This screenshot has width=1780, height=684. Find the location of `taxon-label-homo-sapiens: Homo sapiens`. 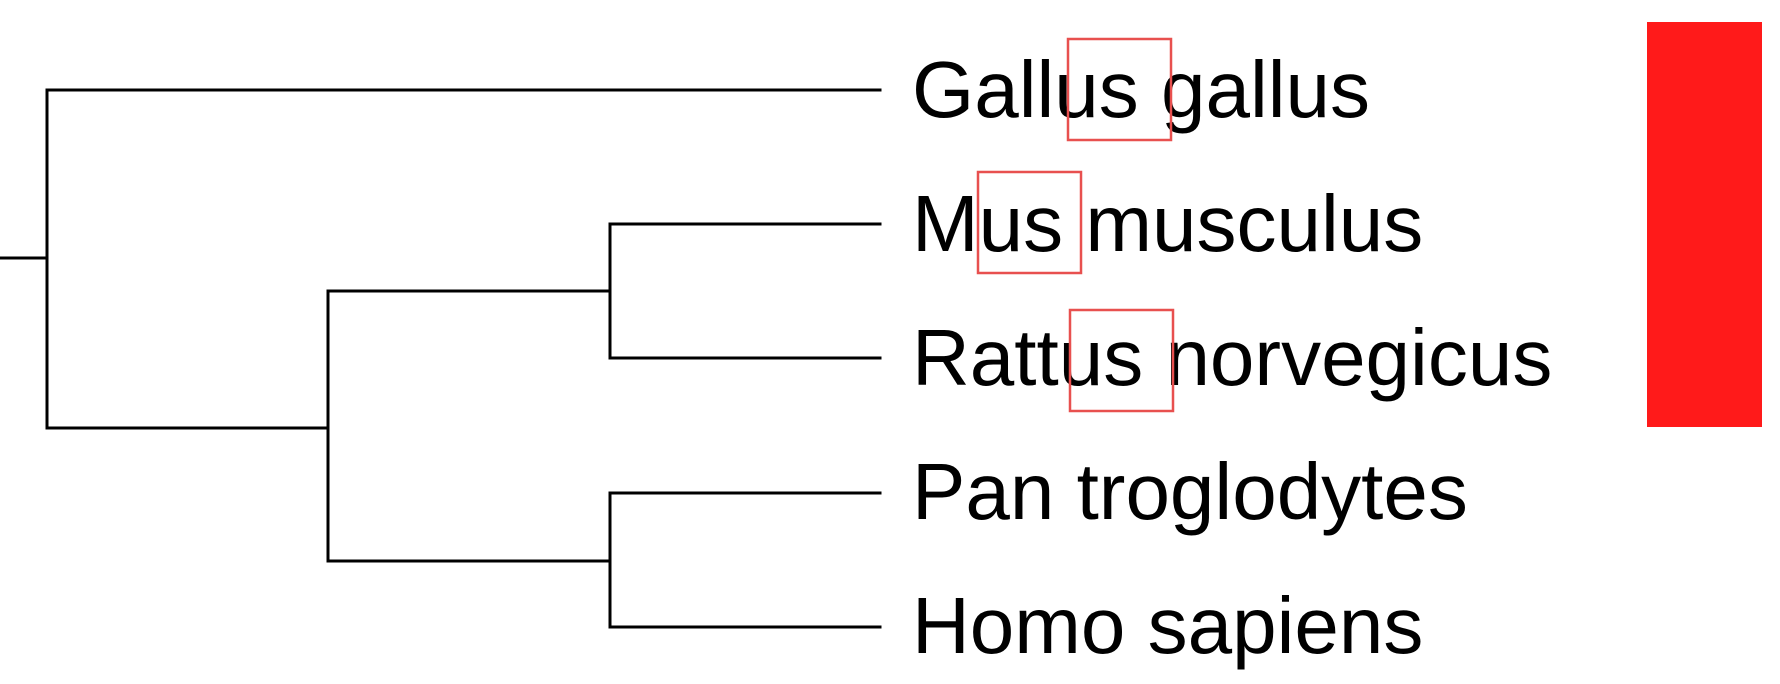

taxon-label-homo-sapiens: Homo sapiens is located at coordinates (1167, 625).